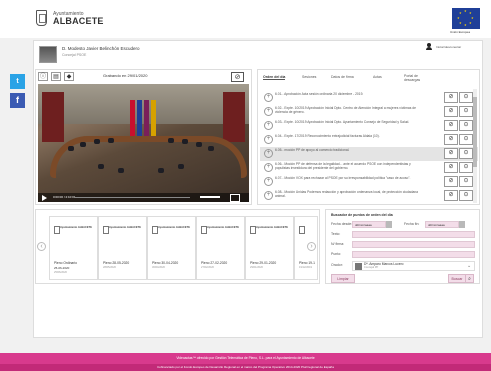  What do you see at coordinates (274, 77) in the screenshot?
I see `tab-orden-del-dia: Orden del día` at bounding box center [274, 77].